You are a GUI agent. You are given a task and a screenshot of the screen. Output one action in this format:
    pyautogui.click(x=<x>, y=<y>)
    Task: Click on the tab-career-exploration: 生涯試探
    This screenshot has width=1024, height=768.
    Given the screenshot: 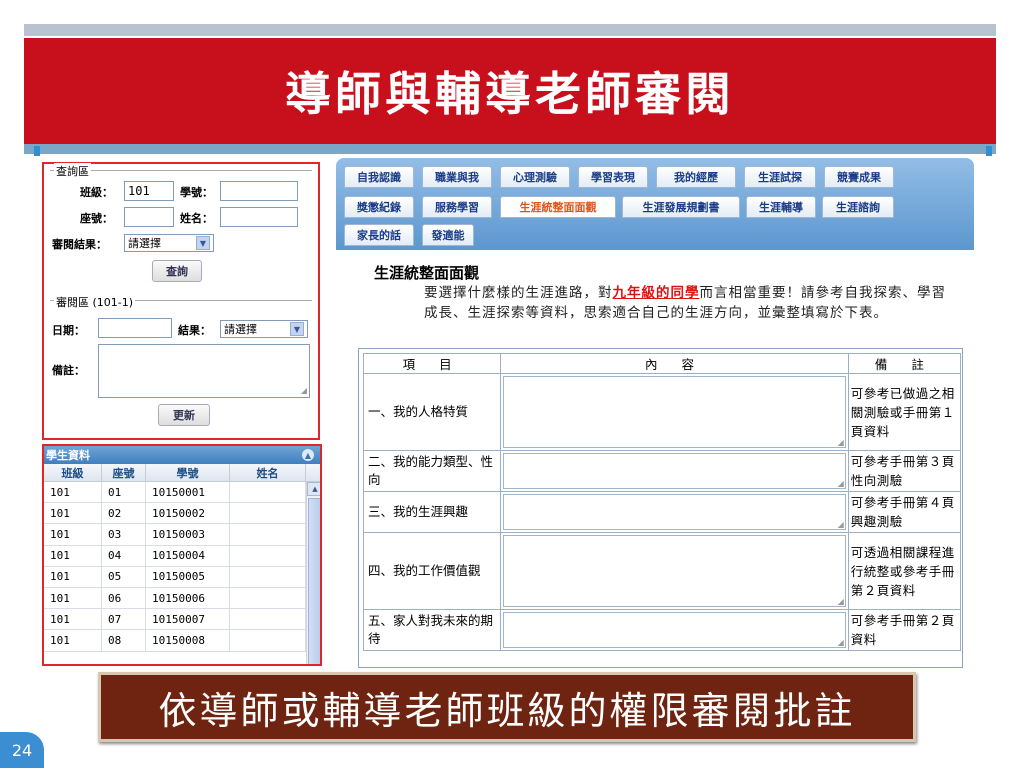 What is the action you would take?
    pyautogui.click(x=780, y=177)
    